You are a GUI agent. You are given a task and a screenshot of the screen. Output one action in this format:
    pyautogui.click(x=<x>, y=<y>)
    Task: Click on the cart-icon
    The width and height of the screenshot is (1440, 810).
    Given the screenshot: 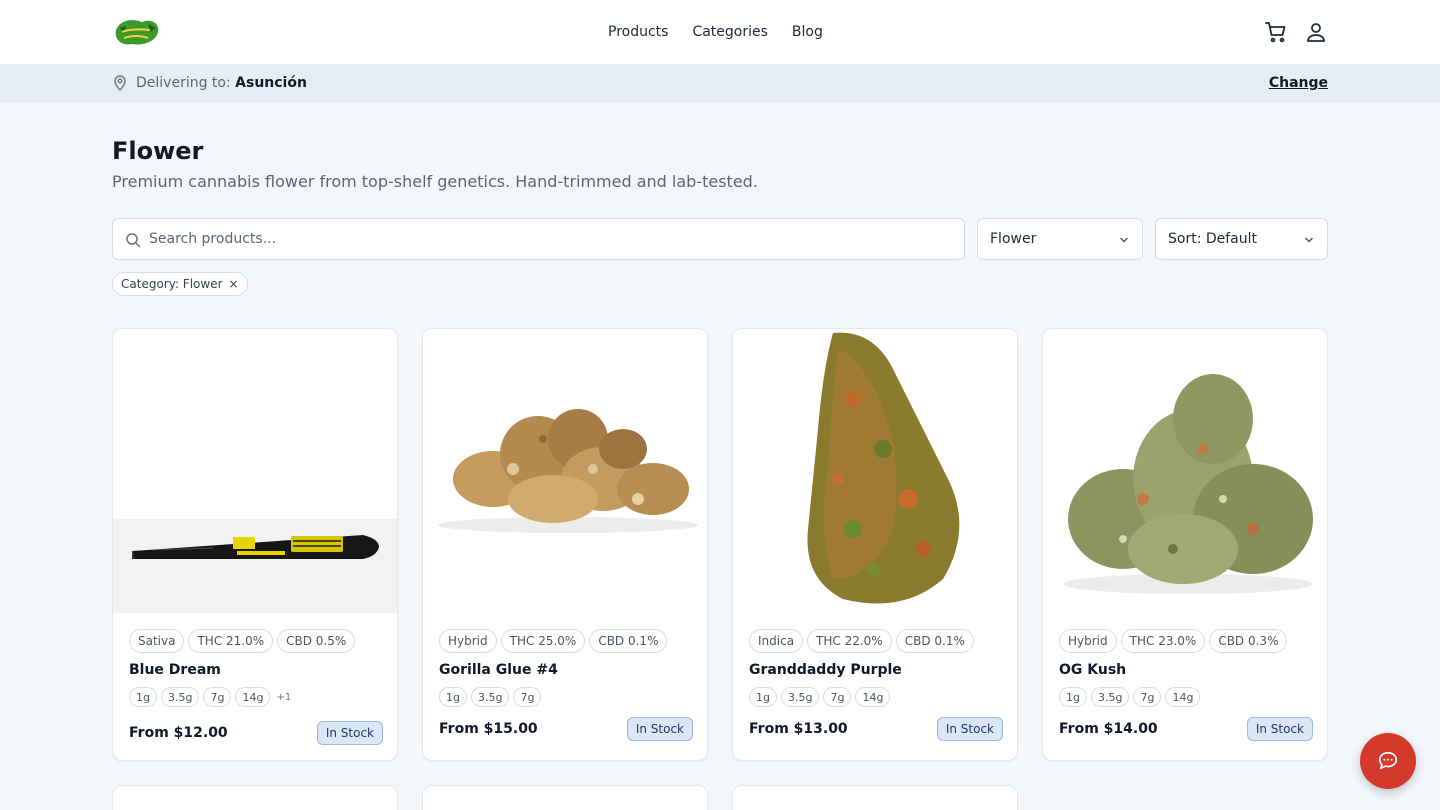 What is the action you would take?
    pyautogui.click(x=1276, y=32)
    